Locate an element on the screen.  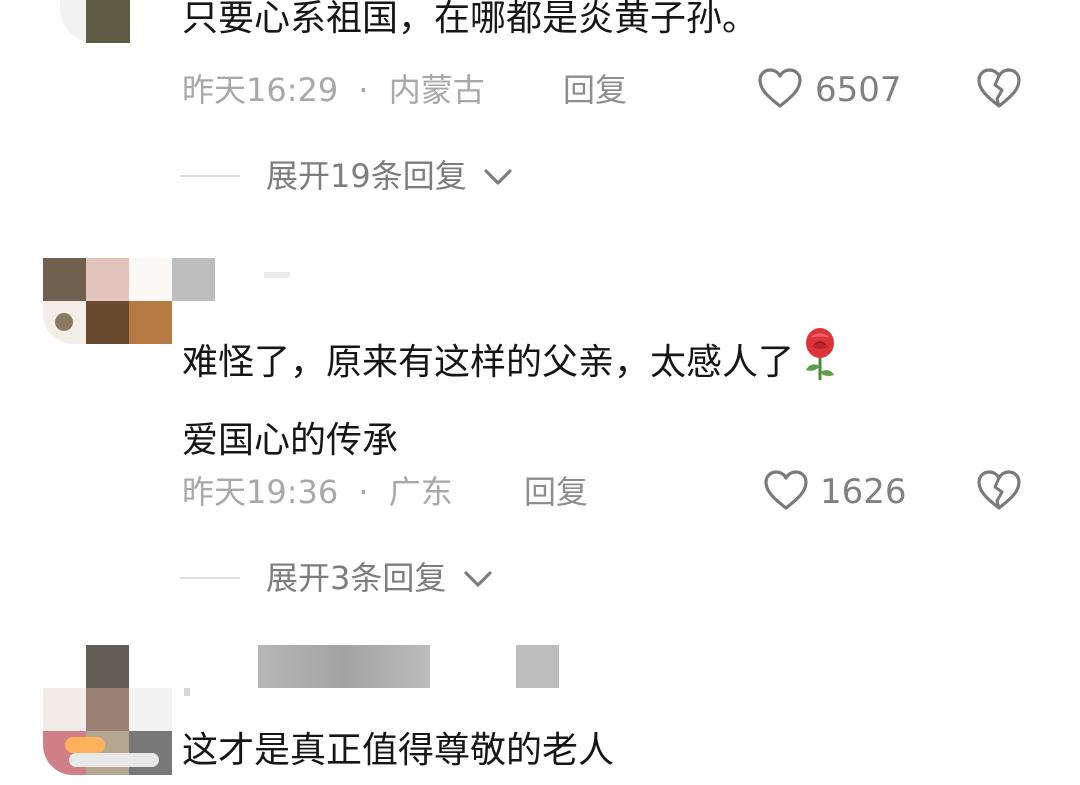
expand-replies-button: 展开3条回复 is located at coordinates (379, 578).